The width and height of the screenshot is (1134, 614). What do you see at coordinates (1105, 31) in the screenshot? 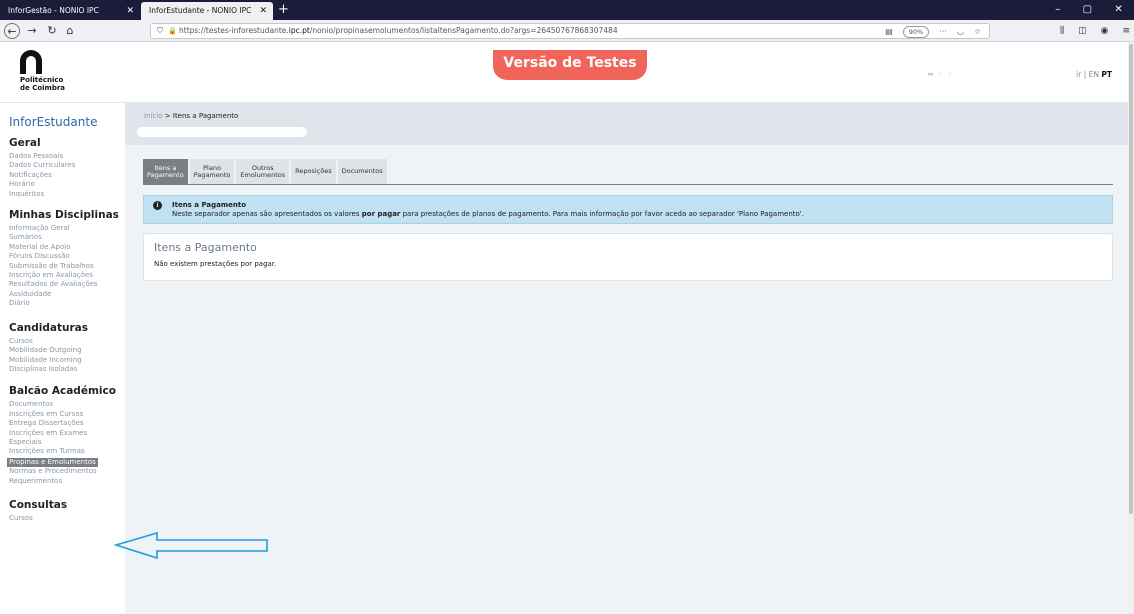
I see `account-icon: ◉` at bounding box center [1105, 31].